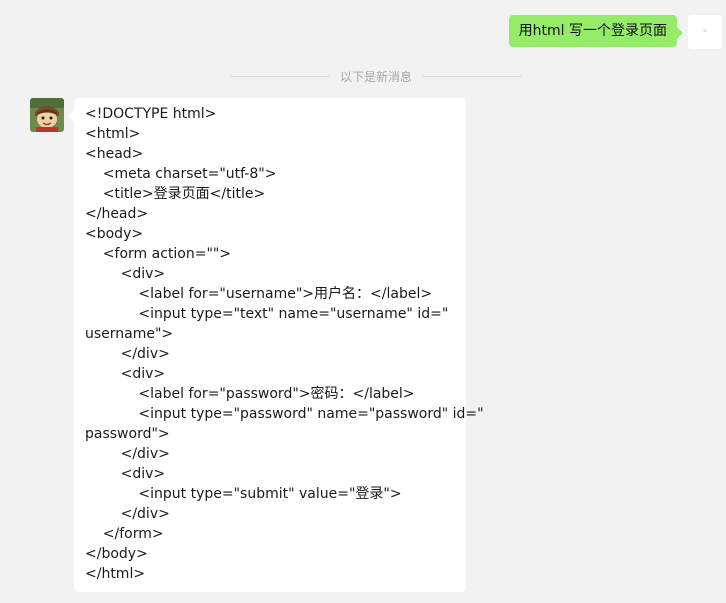 The height and width of the screenshot is (603, 726). I want to click on sent-message-bubble: 用html 写一个登录页面, so click(596, 31).